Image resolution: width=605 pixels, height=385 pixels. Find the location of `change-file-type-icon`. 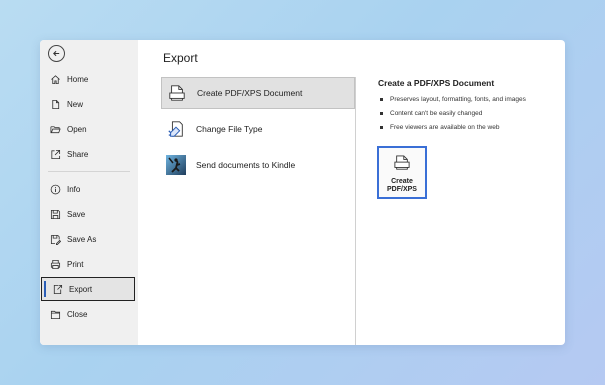

change-file-type-icon is located at coordinates (176, 129).